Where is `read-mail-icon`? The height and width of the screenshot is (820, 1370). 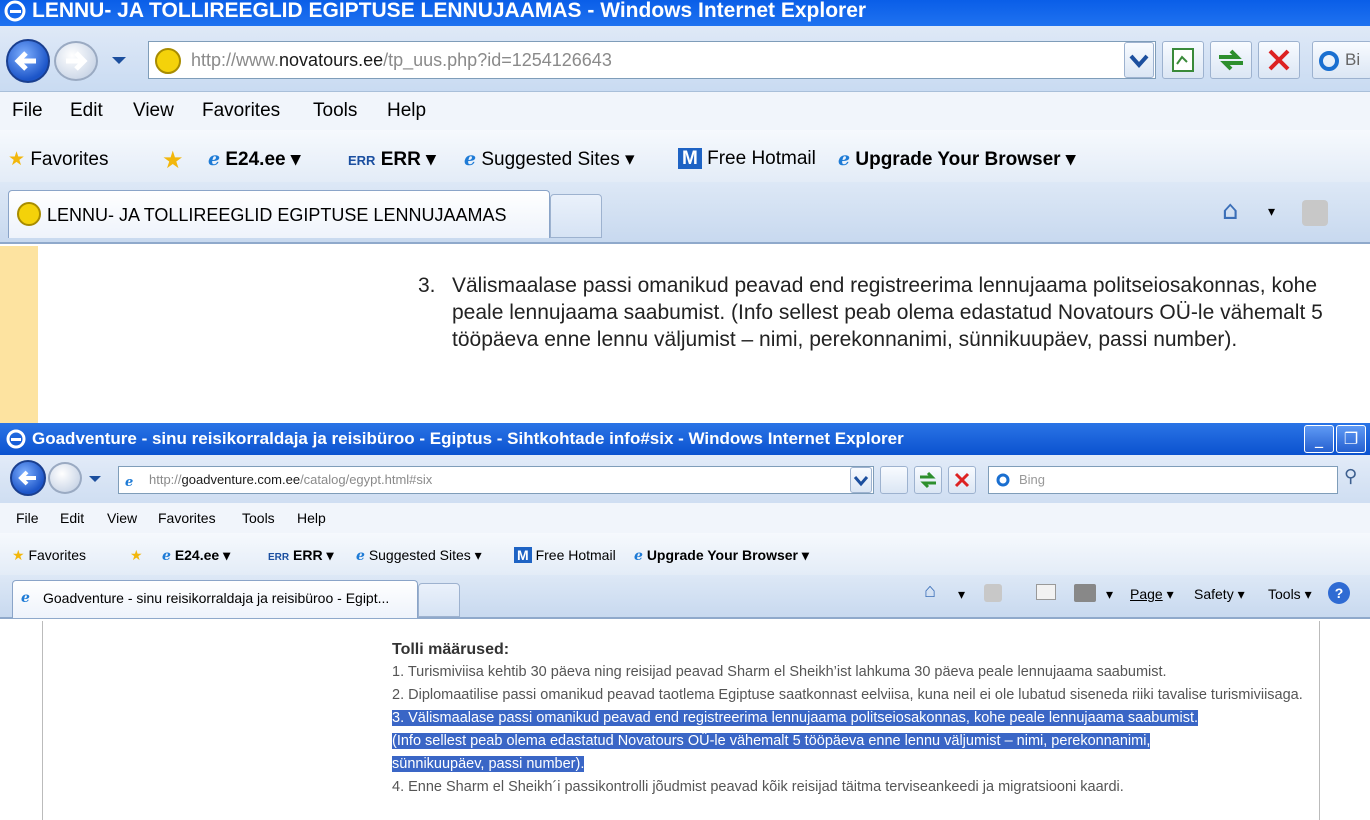 read-mail-icon is located at coordinates (1046, 592).